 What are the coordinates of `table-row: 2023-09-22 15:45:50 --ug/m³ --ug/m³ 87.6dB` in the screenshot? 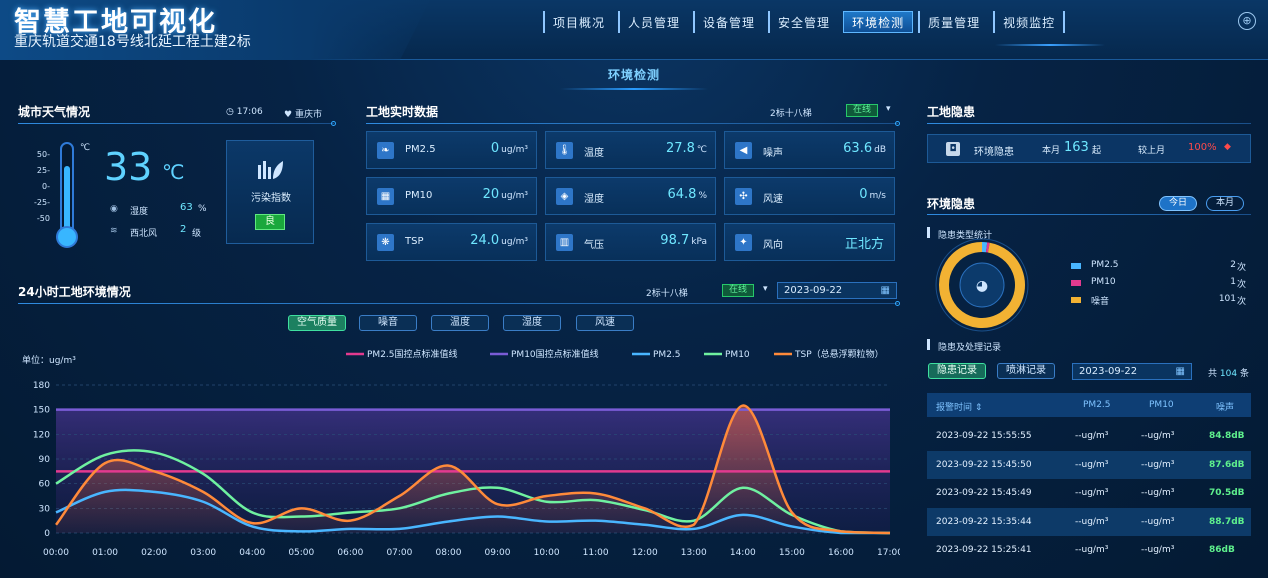 It's located at (1089, 464).